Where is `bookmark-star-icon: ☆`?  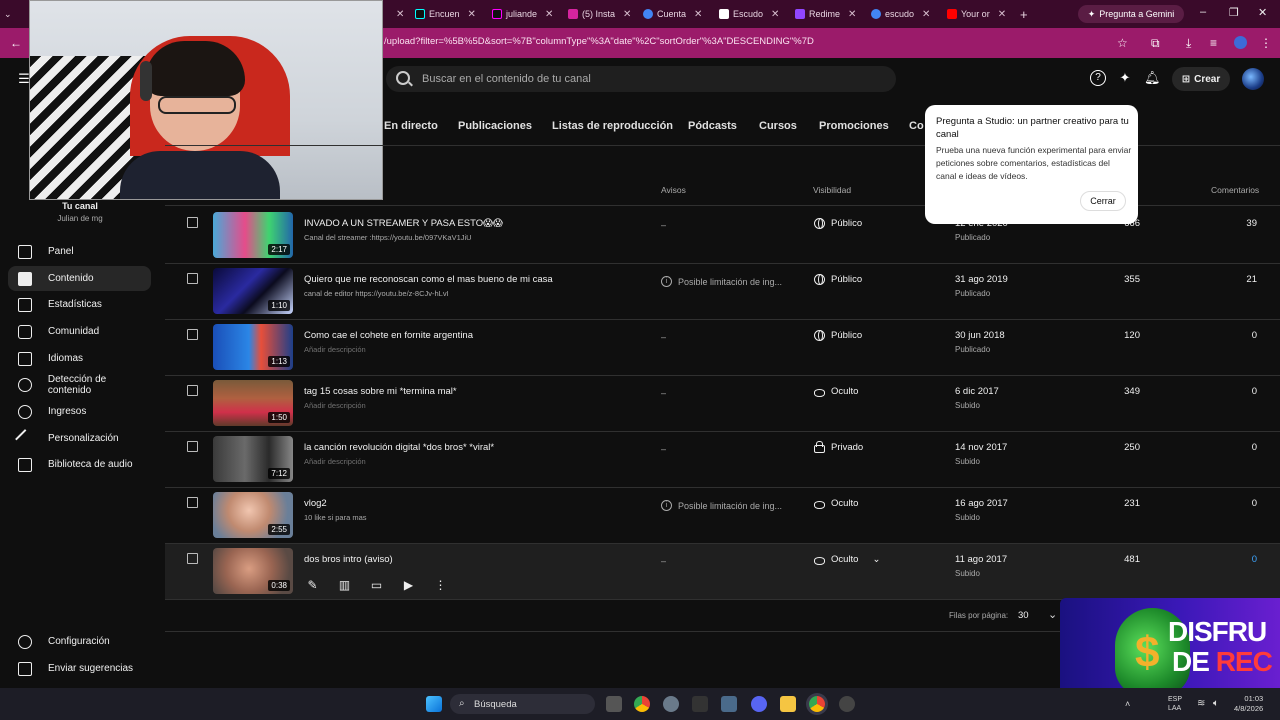
bookmark-star-icon: ☆ is located at coordinates (1122, 43).